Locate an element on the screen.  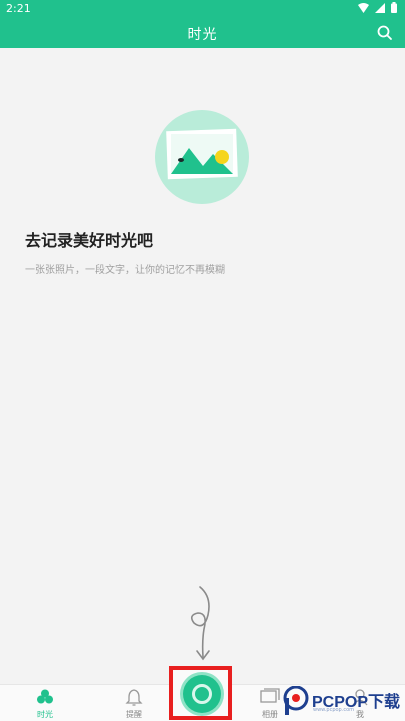
status-time: 2:21 is located at coordinates (18, 8).